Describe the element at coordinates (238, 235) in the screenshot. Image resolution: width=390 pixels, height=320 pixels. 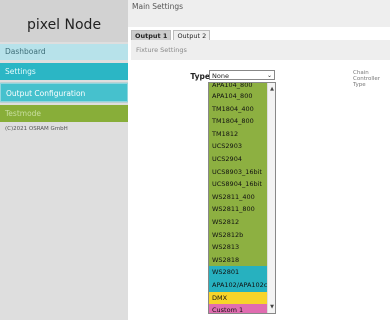
I see `dropdown-option: WS2812b` at that location.